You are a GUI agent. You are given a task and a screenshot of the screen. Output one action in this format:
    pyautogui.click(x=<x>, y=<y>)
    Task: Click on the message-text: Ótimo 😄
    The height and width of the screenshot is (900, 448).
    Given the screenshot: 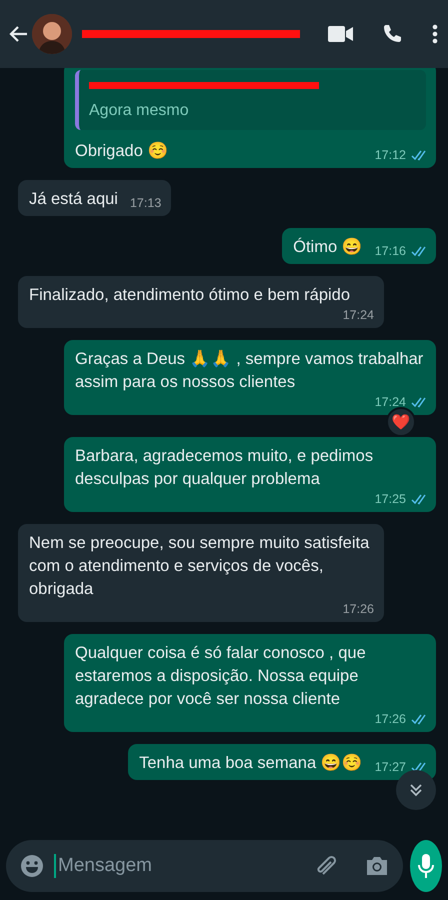 What is the action you would take?
    pyautogui.click(x=328, y=247)
    